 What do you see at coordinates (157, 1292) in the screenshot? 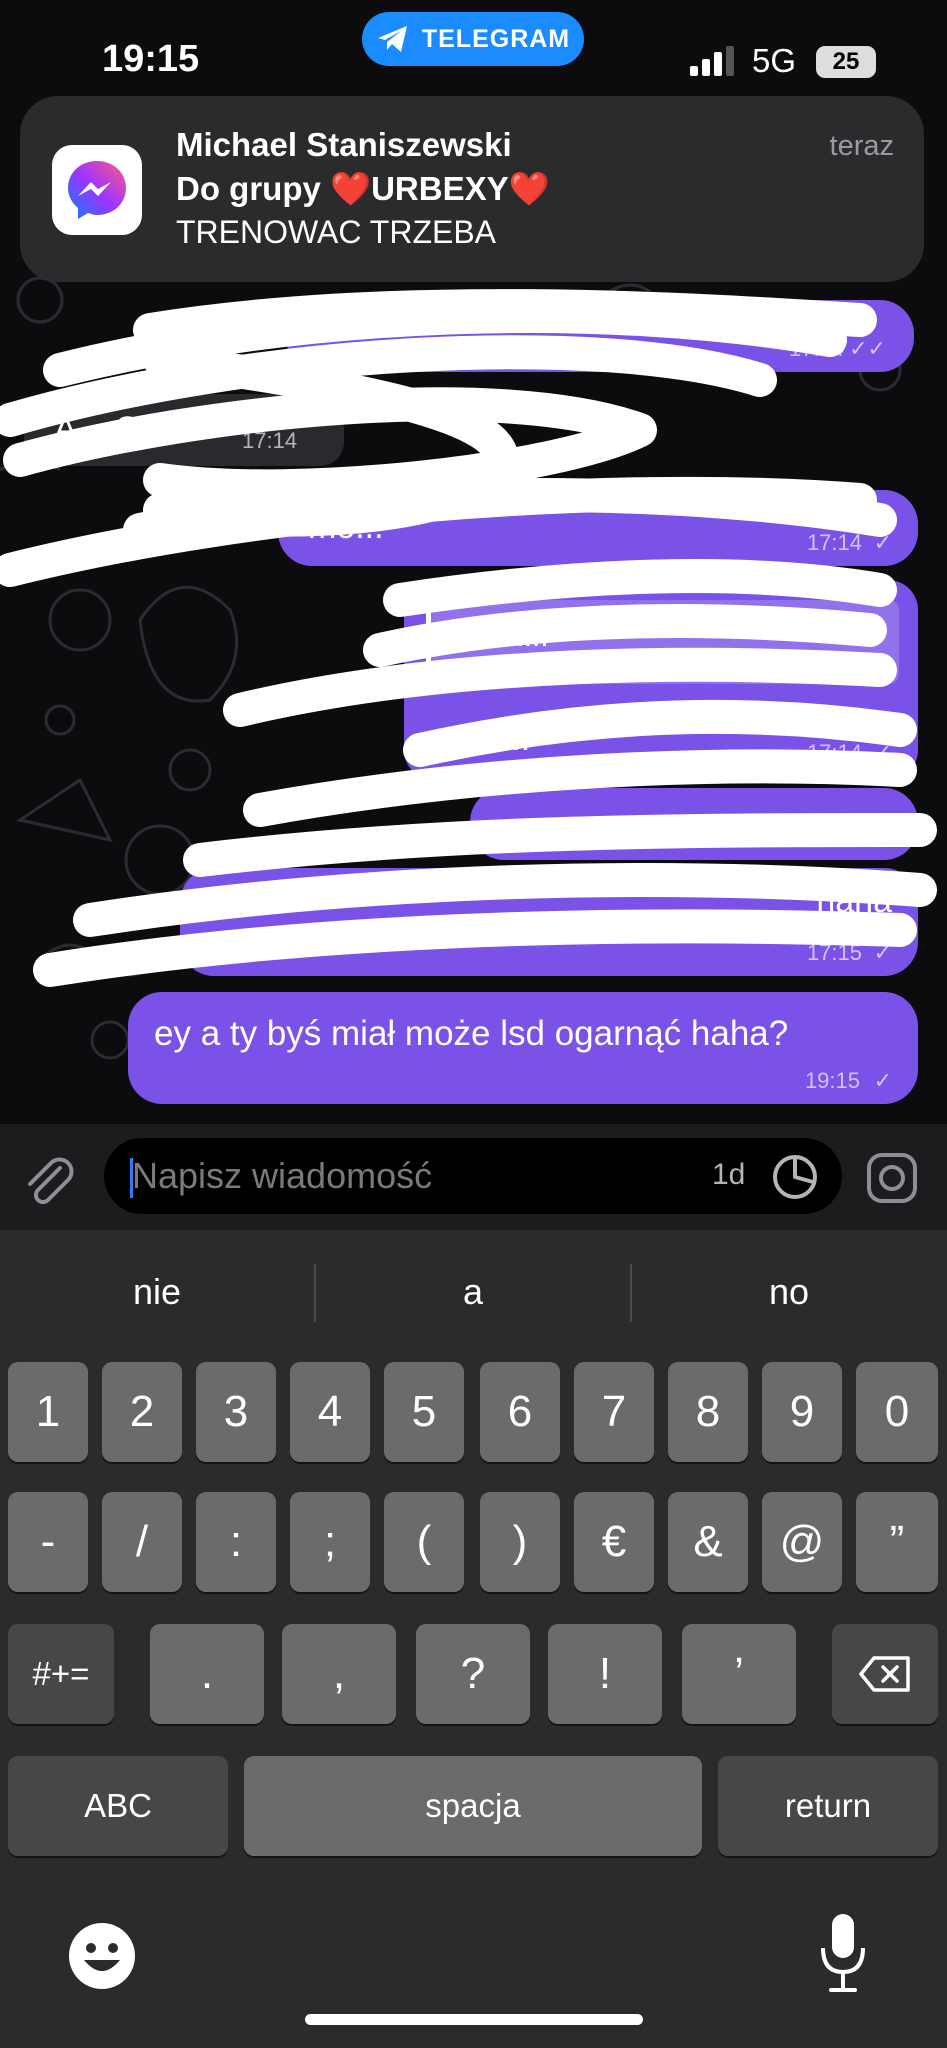
I see `suggestion-item: nie` at bounding box center [157, 1292].